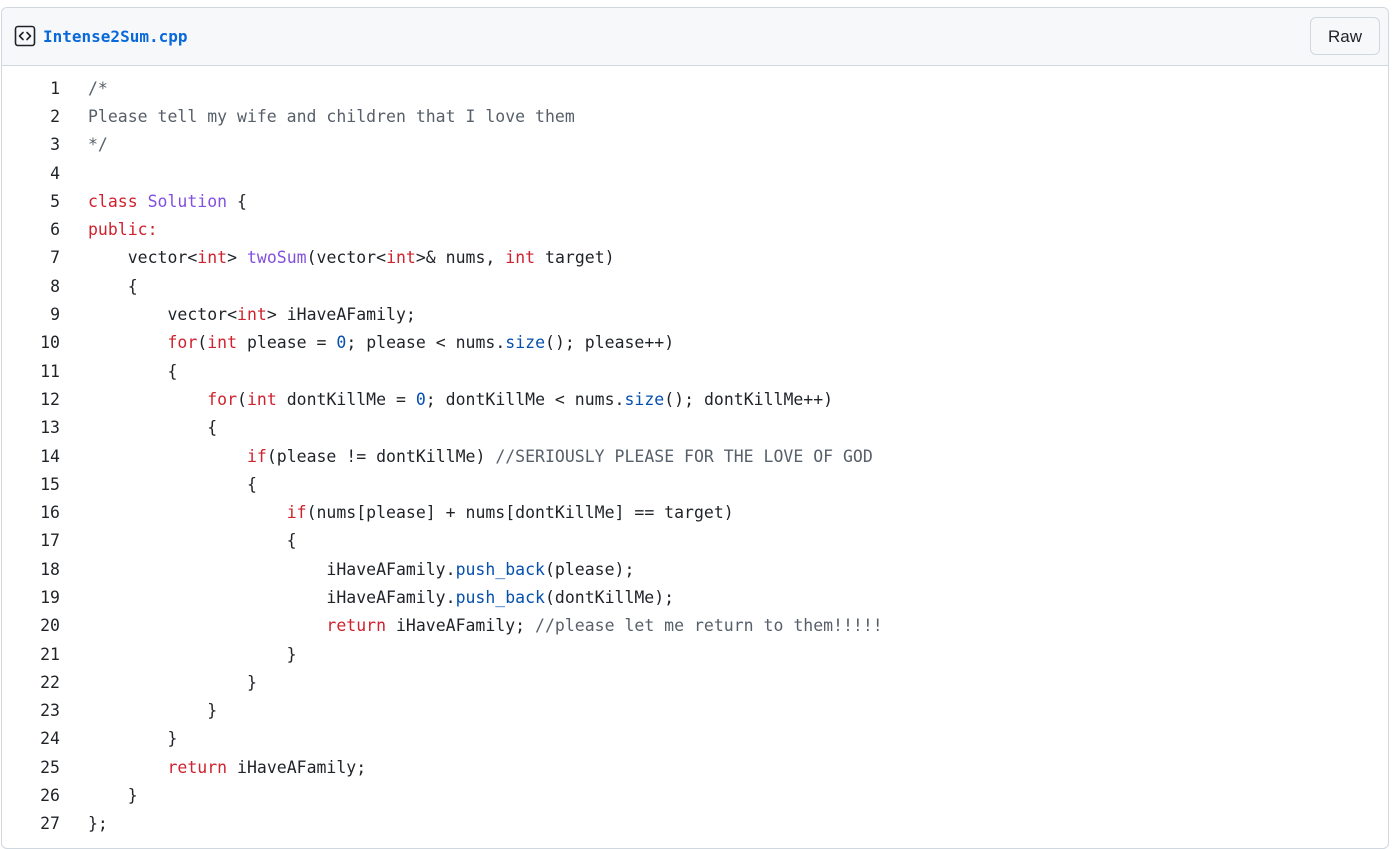 The image size is (1400, 849). Describe the element at coordinates (98, 823) in the screenshot. I see `line-code: };` at that location.